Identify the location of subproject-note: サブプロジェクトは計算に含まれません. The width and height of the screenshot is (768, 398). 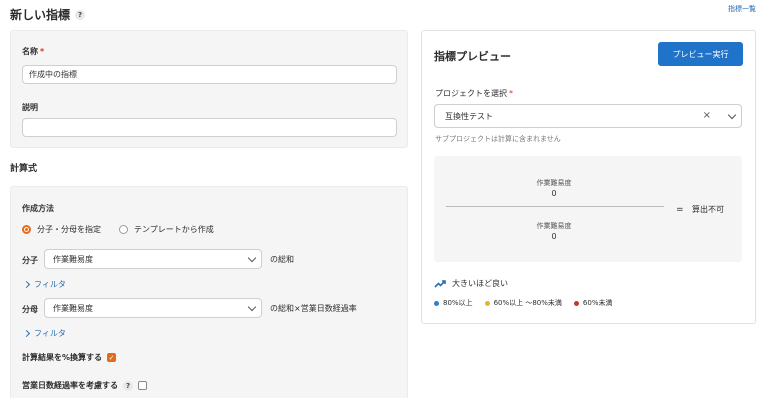
(498, 139).